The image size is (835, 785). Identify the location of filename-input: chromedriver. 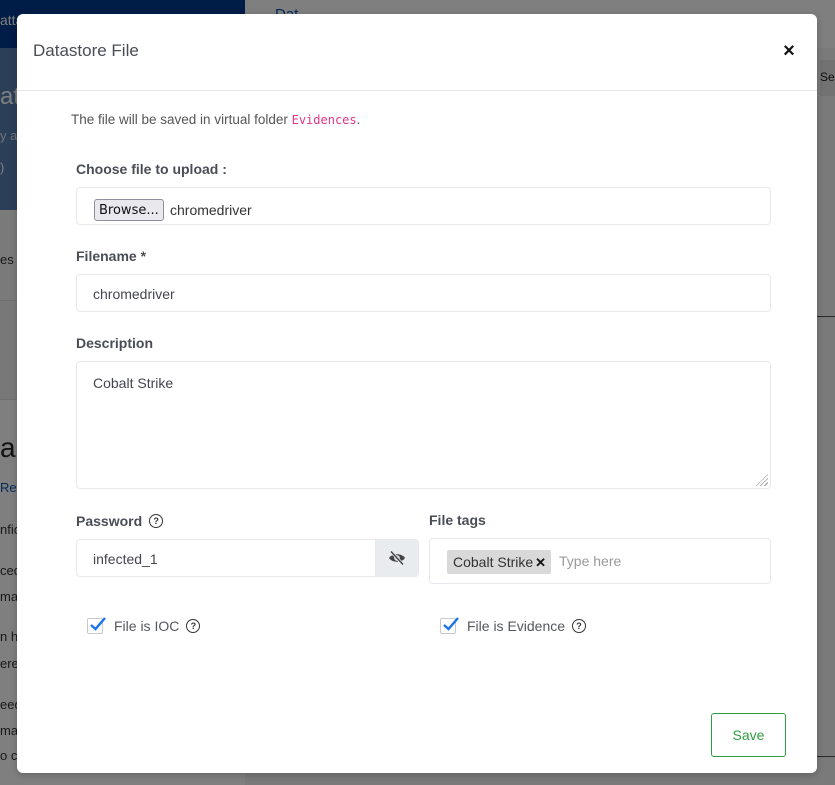
(423, 293).